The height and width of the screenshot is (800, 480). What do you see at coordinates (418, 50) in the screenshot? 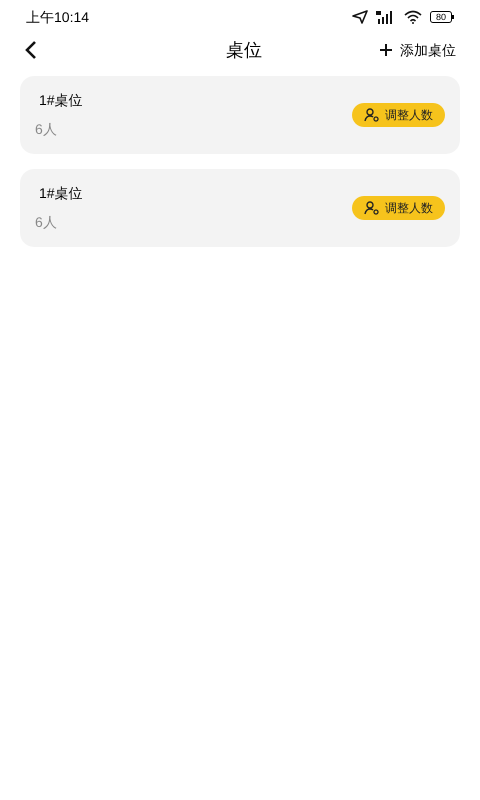
I see `add-table-button: 添加桌位` at bounding box center [418, 50].